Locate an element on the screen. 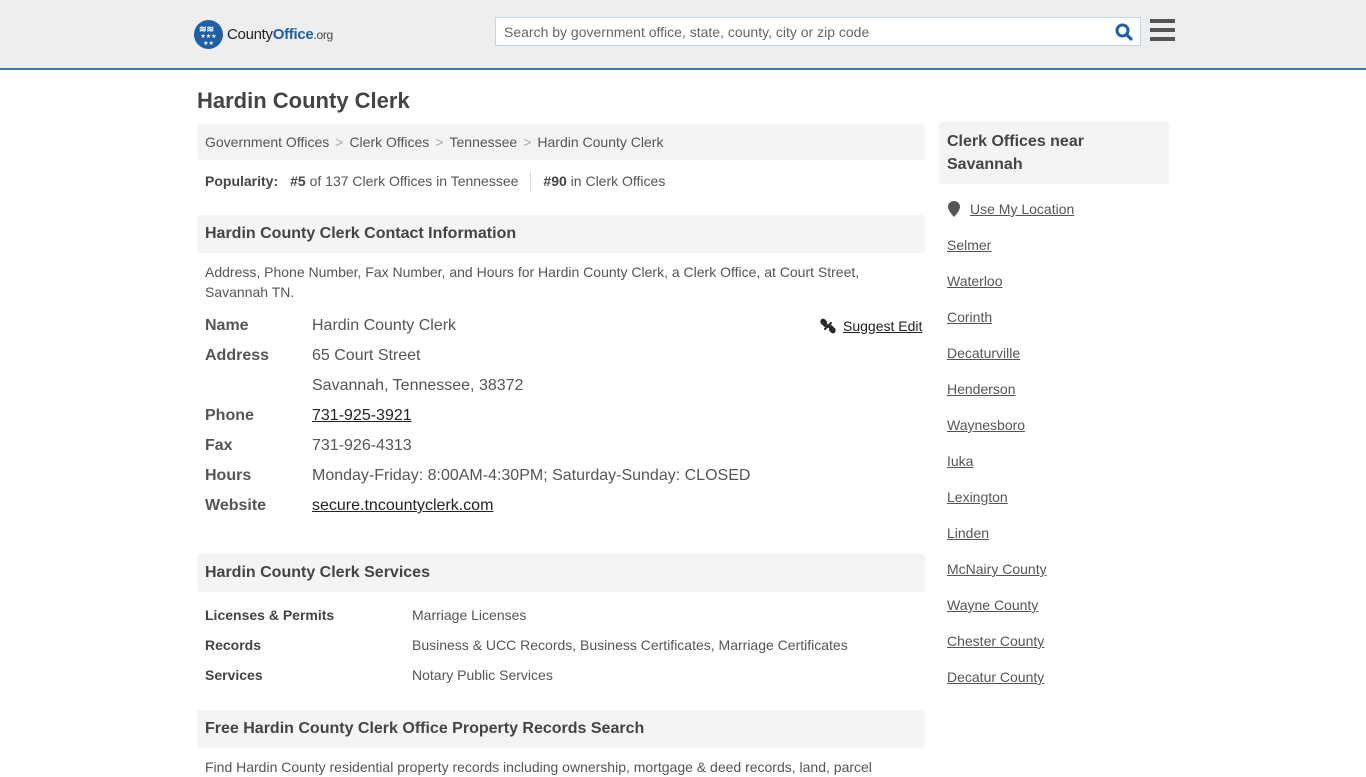 The width and height of the screenshot is (1366, 777). search-bar is located at coordinates (818, 31).